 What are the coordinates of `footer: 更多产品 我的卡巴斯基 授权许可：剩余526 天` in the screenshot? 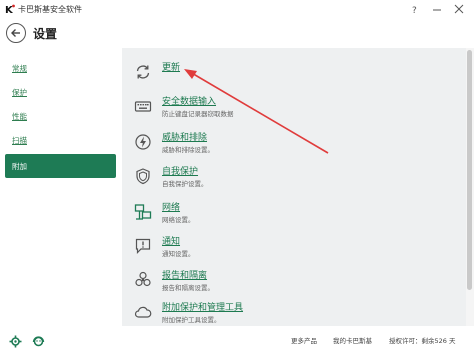 It's located at (237, 339).